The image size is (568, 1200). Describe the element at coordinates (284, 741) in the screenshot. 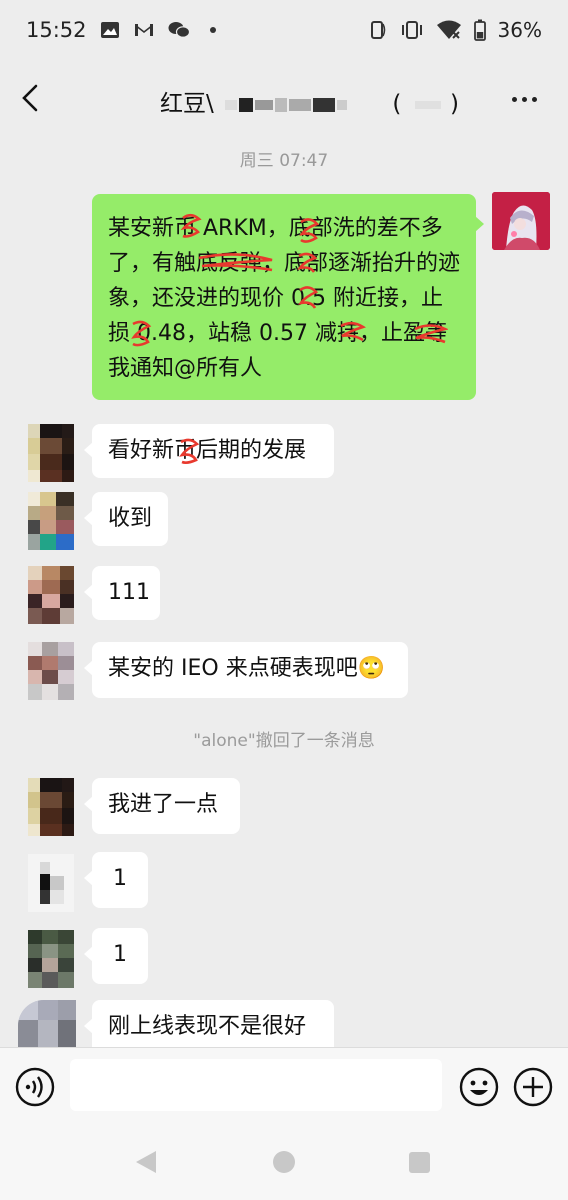

I see `recall-notice: "alone"撤回了一条消息` at that location.